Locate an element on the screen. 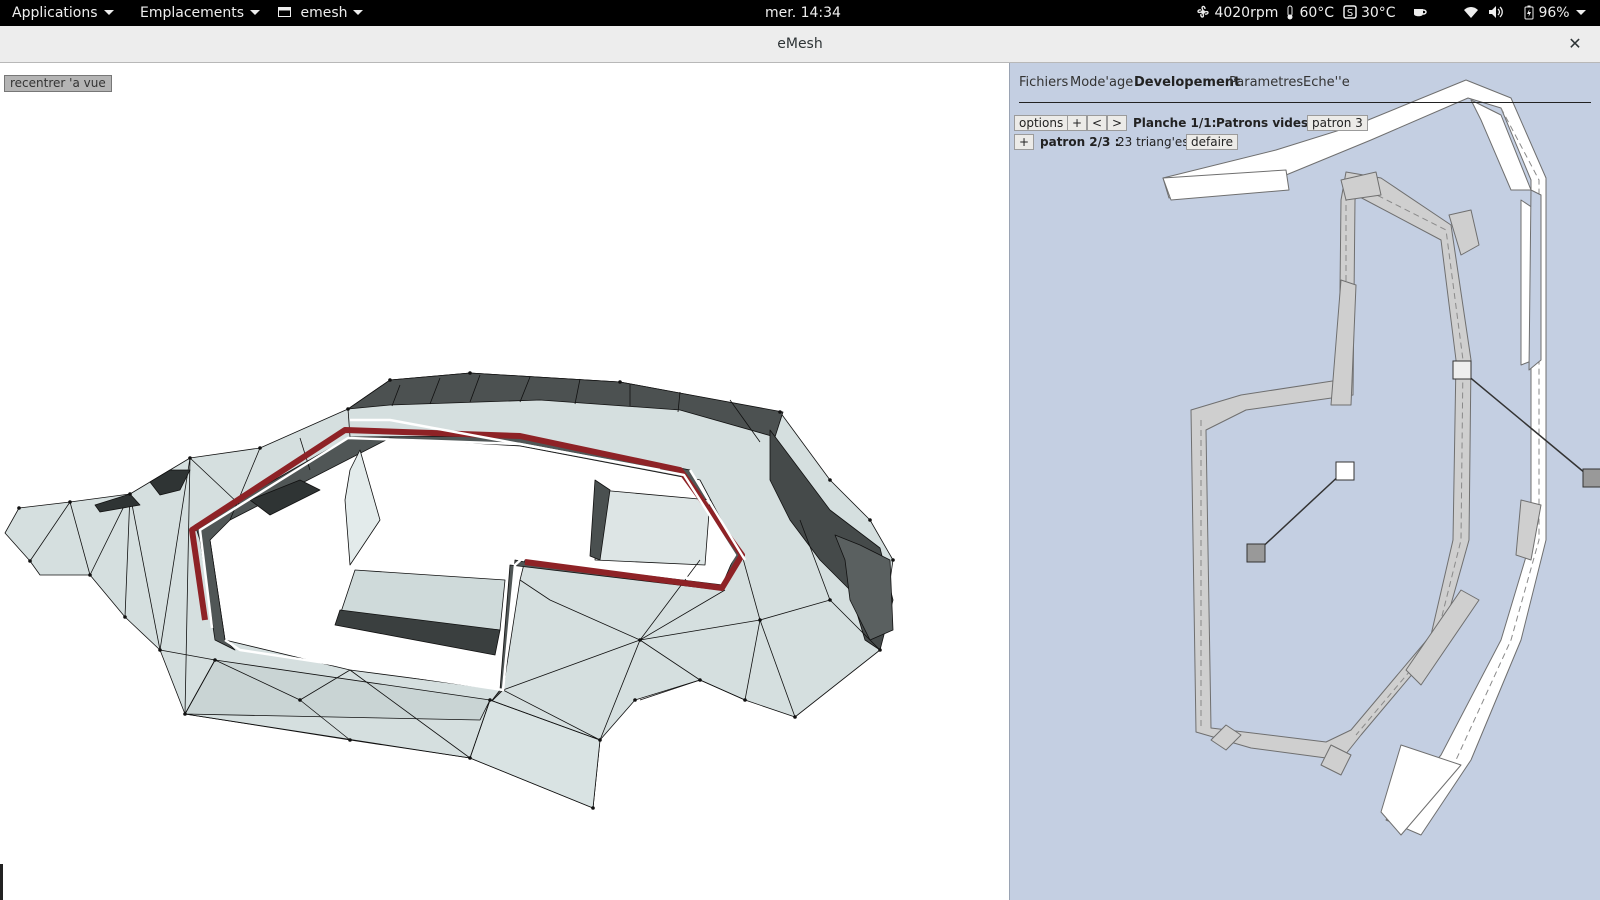 Image resolution: width=1600 pixels, height=900 pixels. caffeine-indicator is located at coordinates (1420, 13).